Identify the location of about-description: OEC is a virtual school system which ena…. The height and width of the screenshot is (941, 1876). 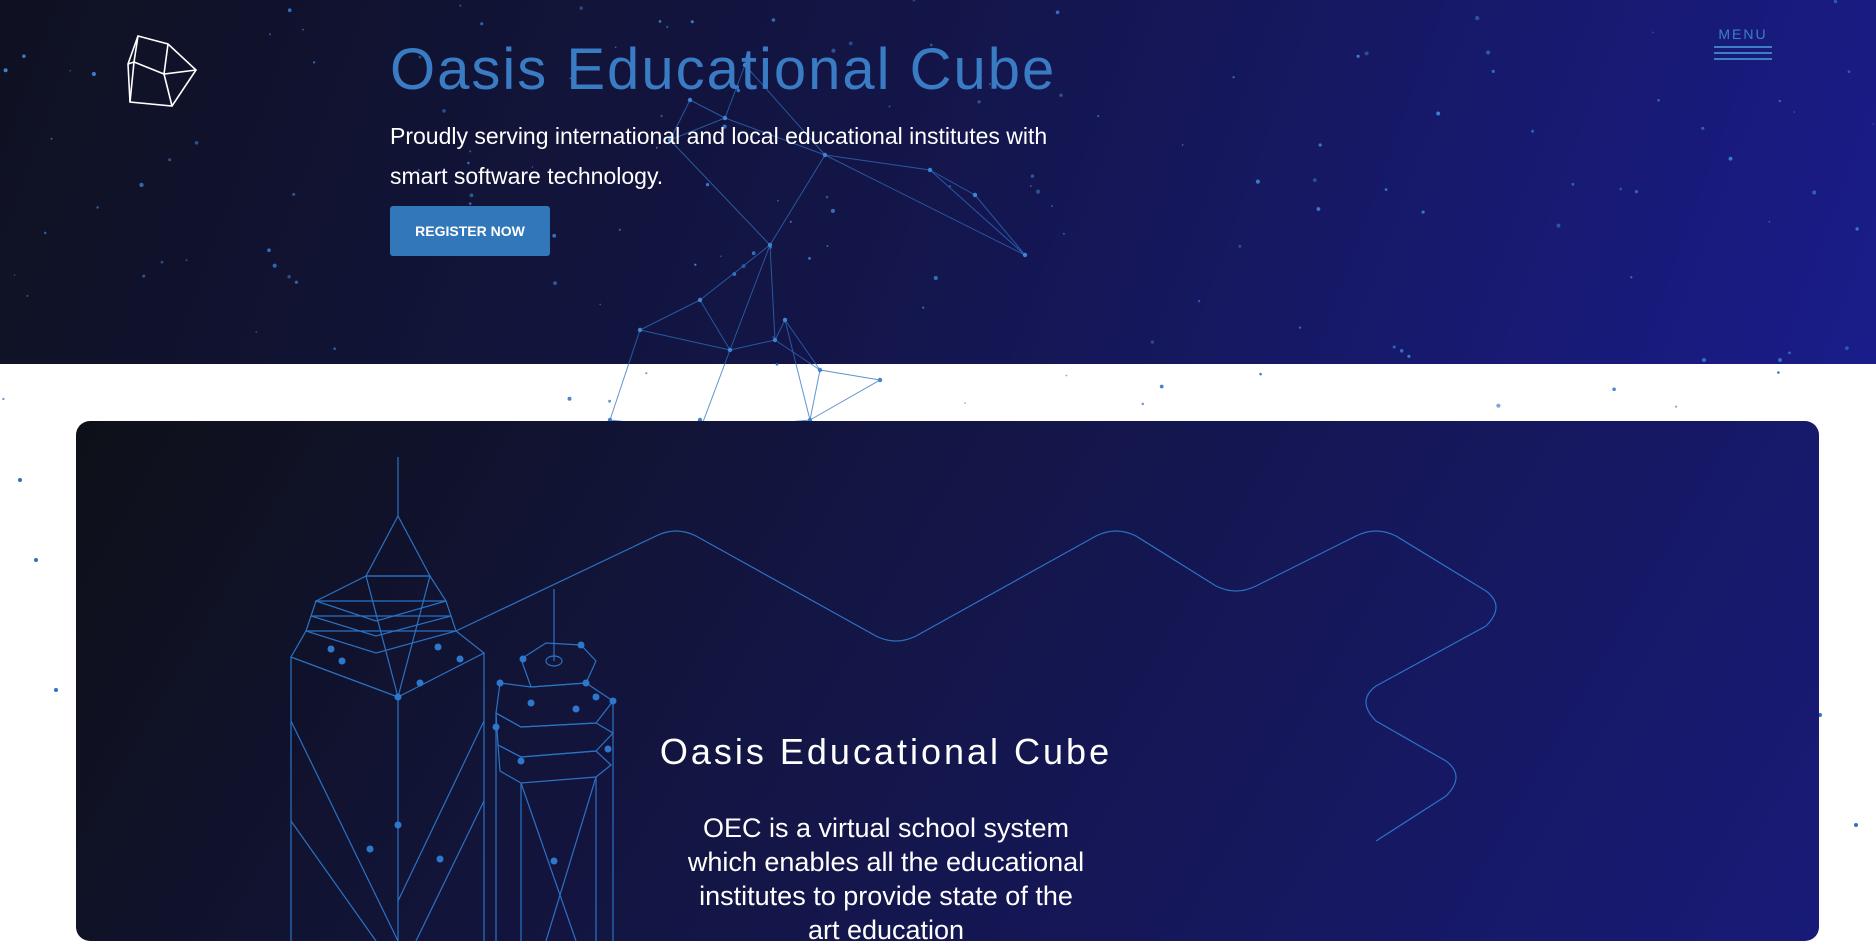
(886, 877).